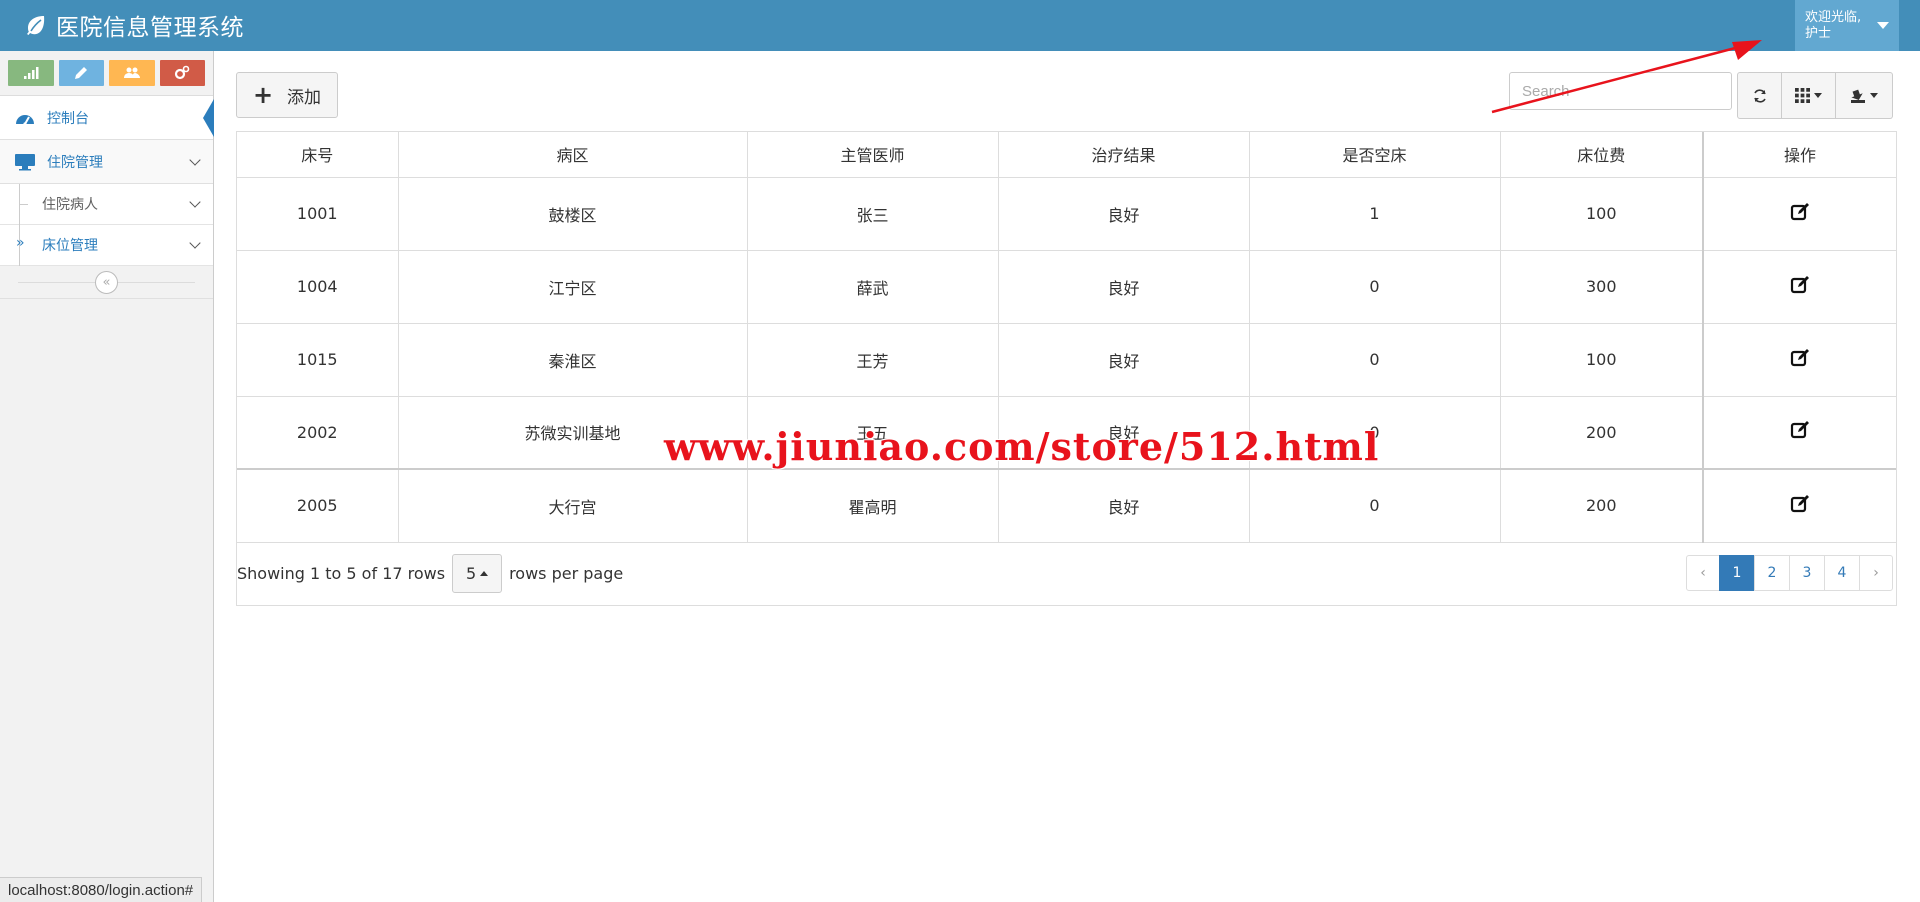  I want to click on table-header-row: 床号 病区 主管医师 治疗结果 是否空床 床位费 操作, so click(1066, 155).